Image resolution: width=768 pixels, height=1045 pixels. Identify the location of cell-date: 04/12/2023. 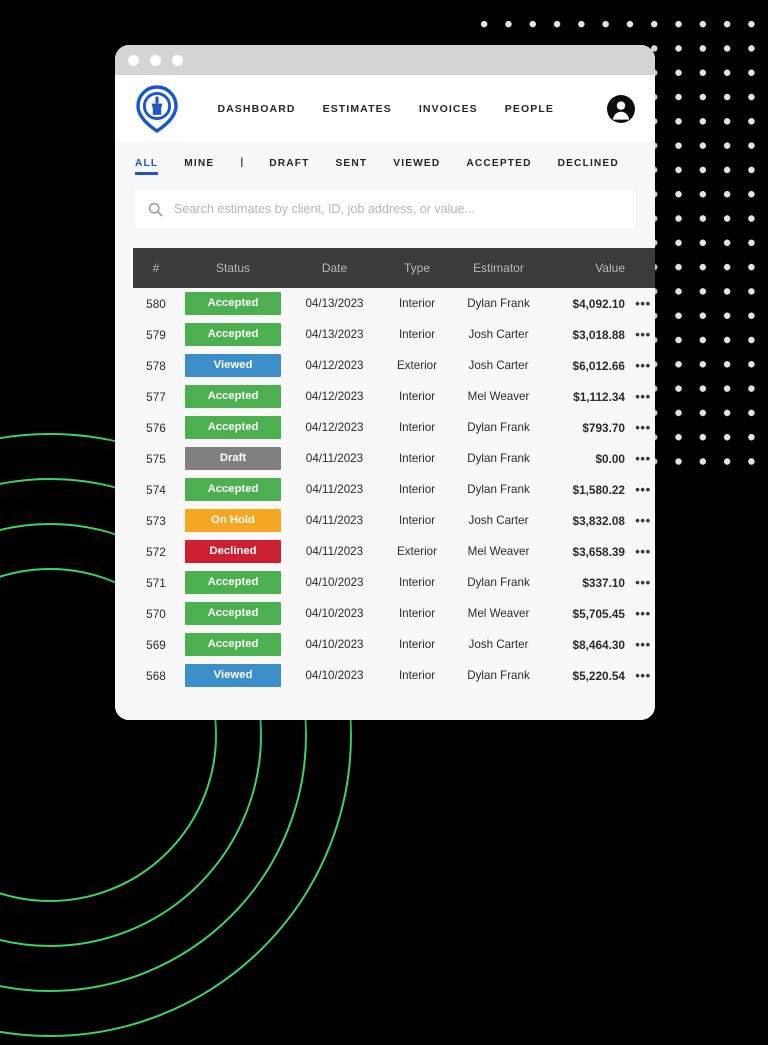
(334, 427).